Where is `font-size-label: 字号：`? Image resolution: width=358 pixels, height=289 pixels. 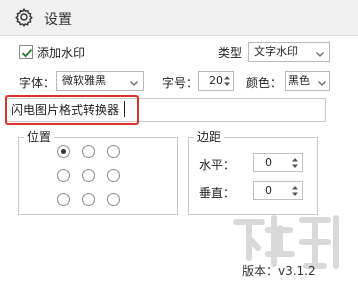 font-size-label: 字号： is located at coordinates (180, 83).